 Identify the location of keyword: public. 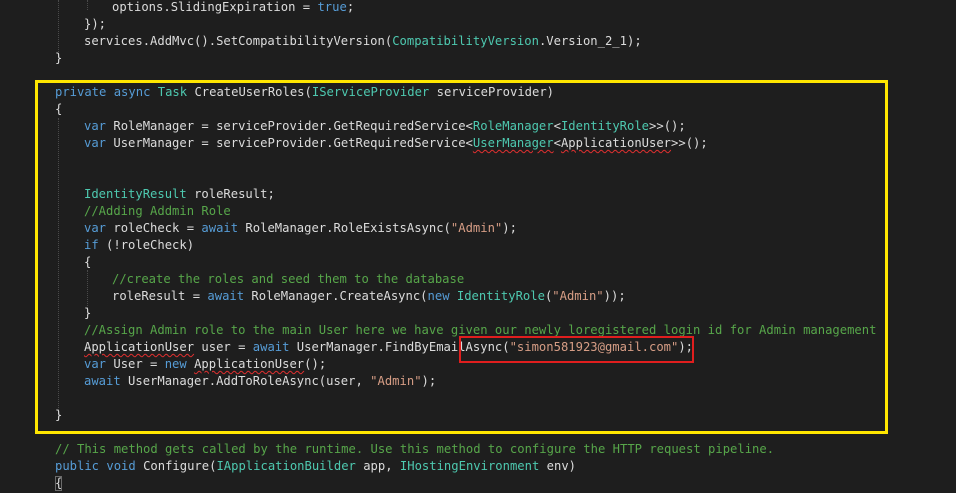
(77, 466).